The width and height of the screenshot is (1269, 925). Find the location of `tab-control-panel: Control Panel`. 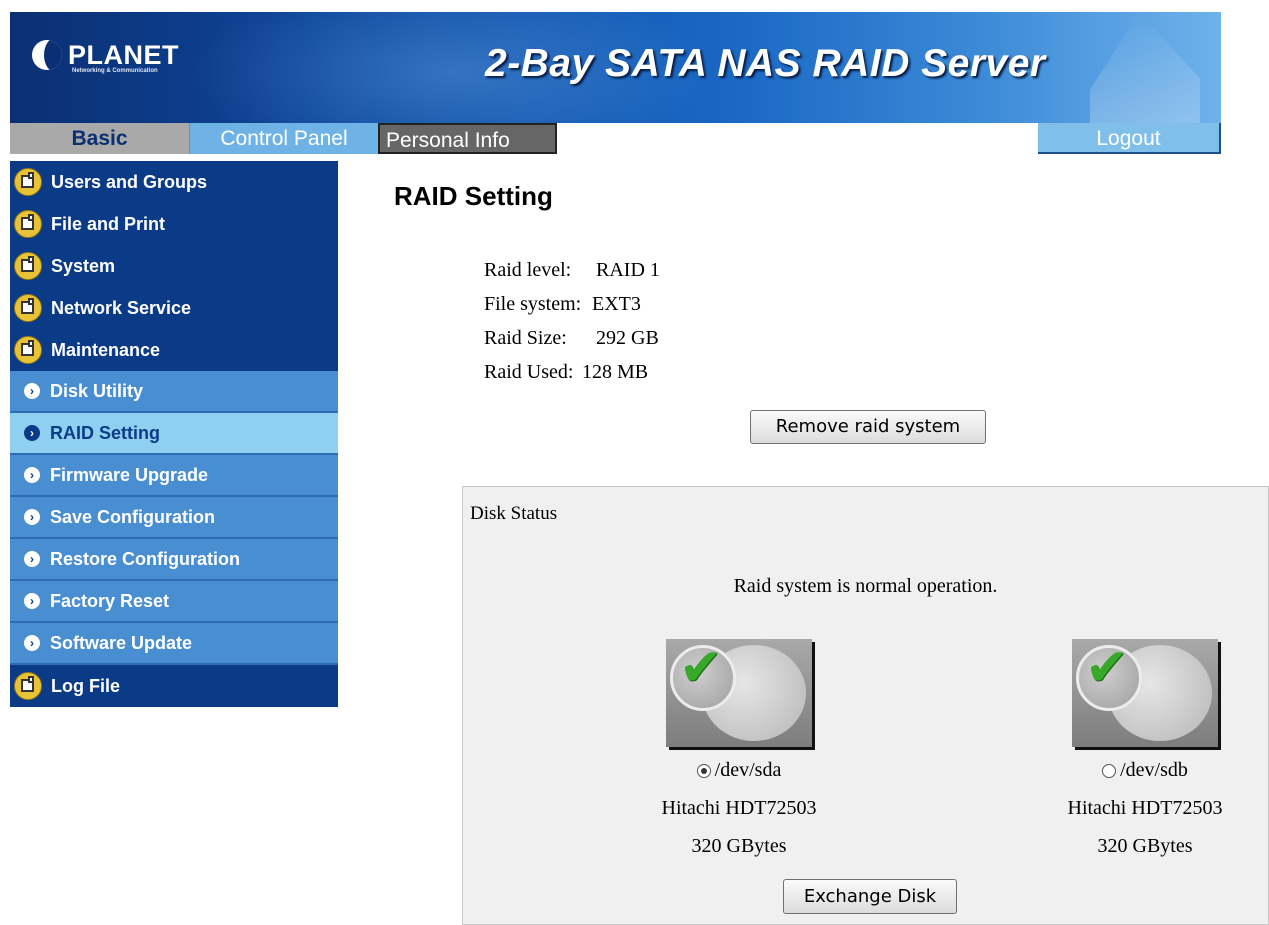

tab-control-panel: Control Panel is located at coordinates (284, 138).